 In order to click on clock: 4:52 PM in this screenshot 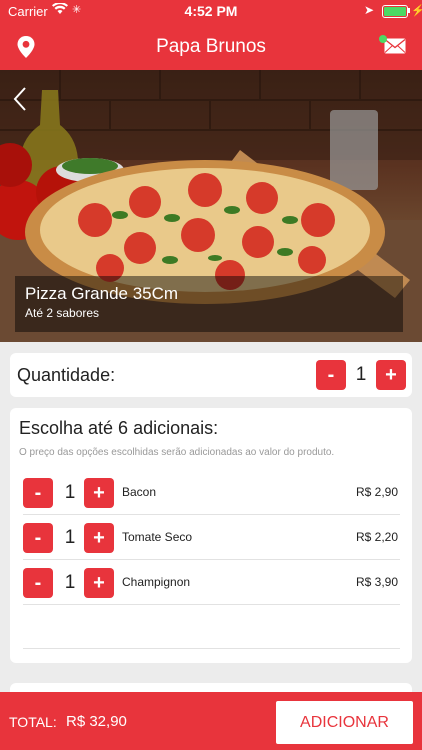, I will do `click(211, 11)`.